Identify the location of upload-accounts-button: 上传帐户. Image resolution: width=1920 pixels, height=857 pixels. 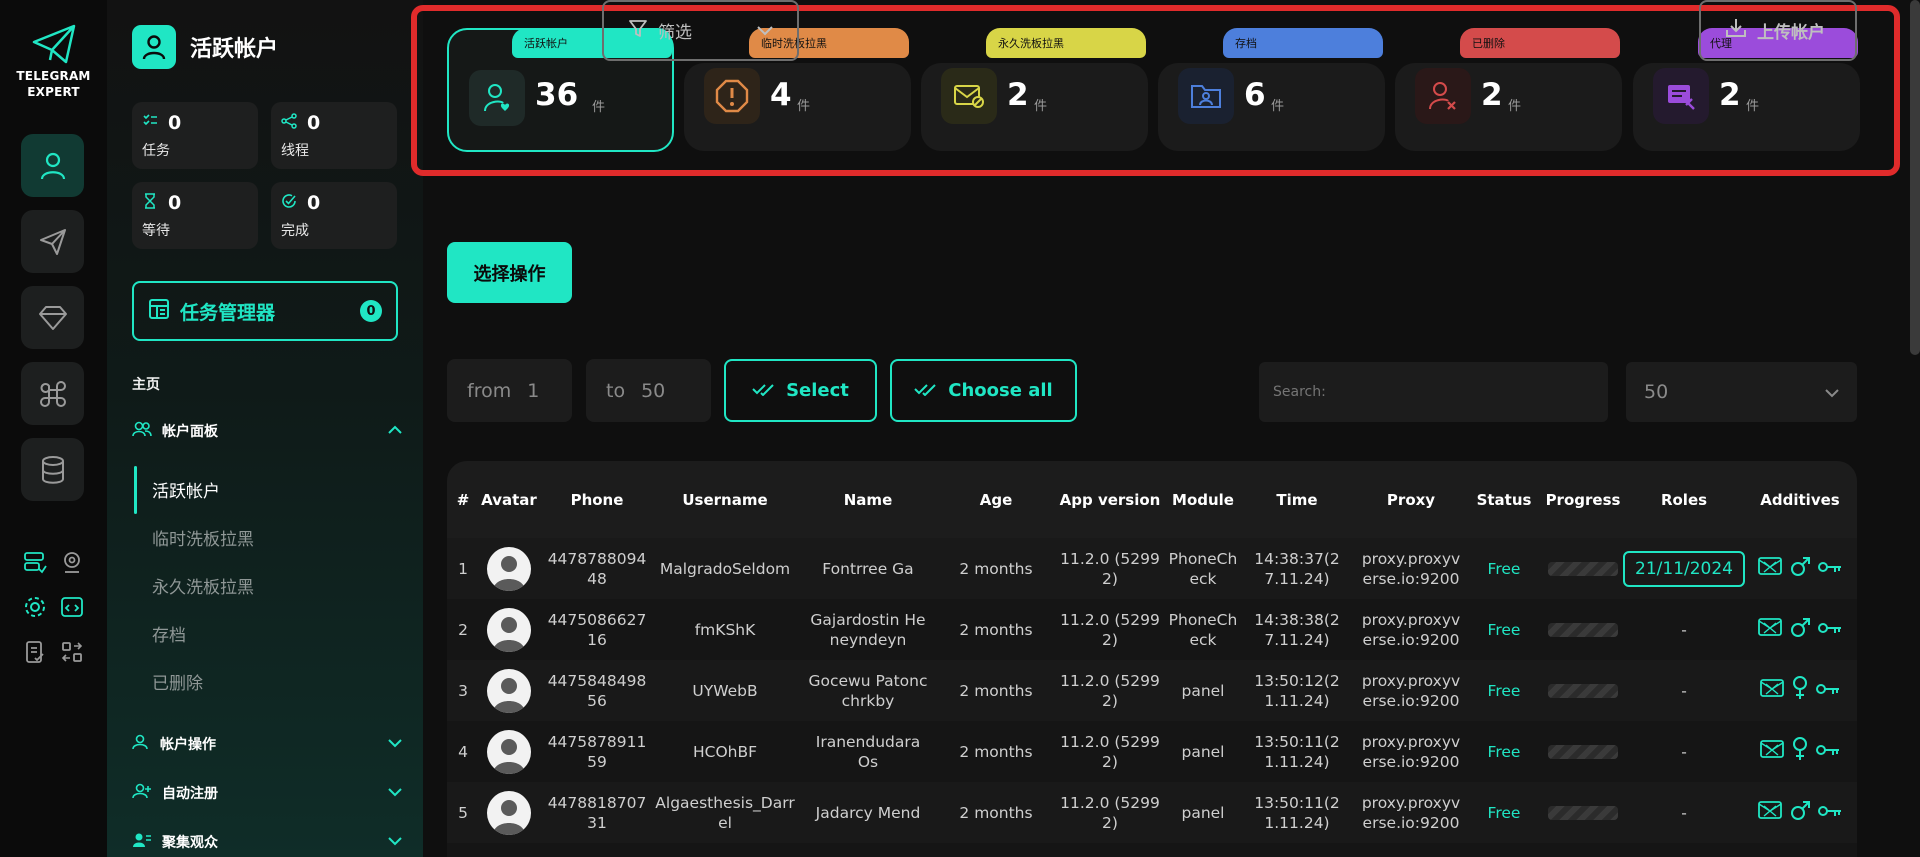
(1778, 30).